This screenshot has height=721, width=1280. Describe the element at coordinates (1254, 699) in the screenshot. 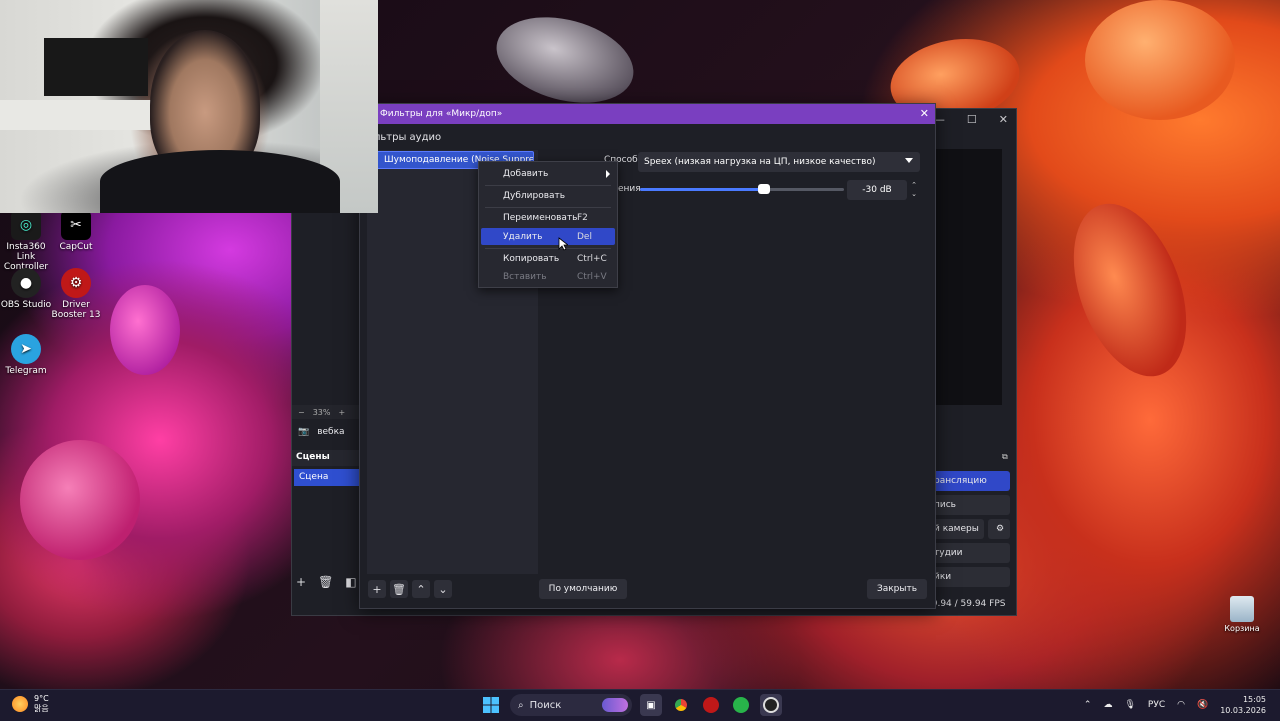

I see `clock-time: 15:05` at that location.